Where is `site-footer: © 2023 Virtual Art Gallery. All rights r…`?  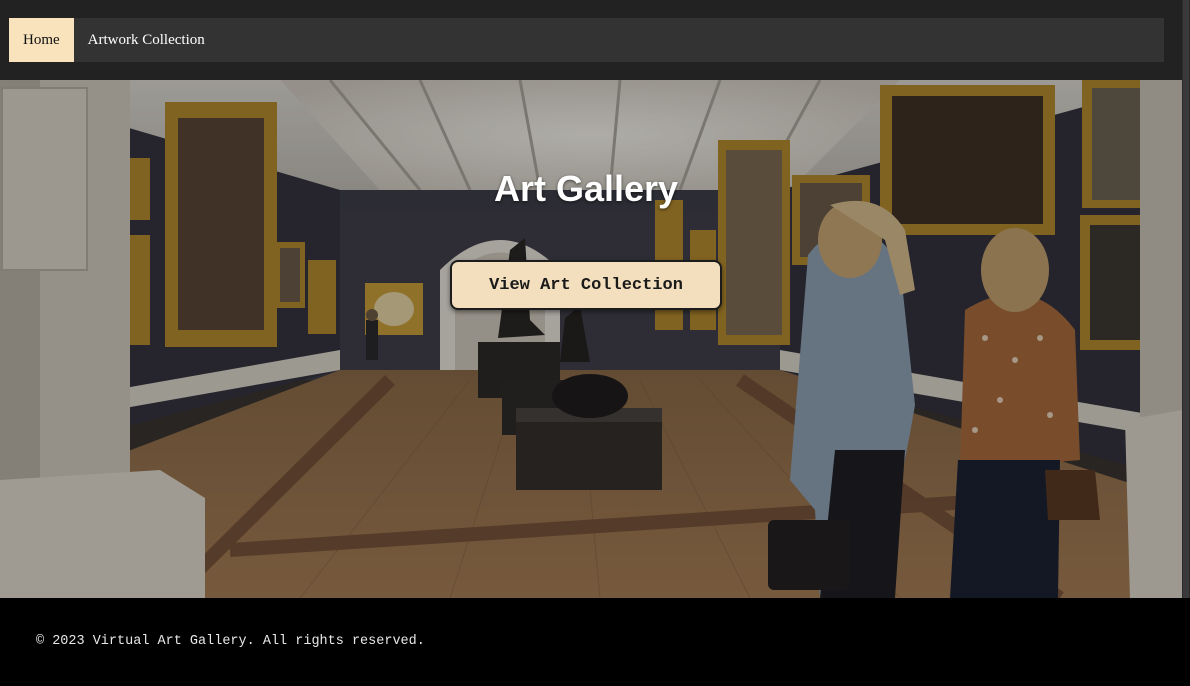
site-footer: © 2023 Virtual Art Gallery. All rights r… is located at coordinates (595, 642).